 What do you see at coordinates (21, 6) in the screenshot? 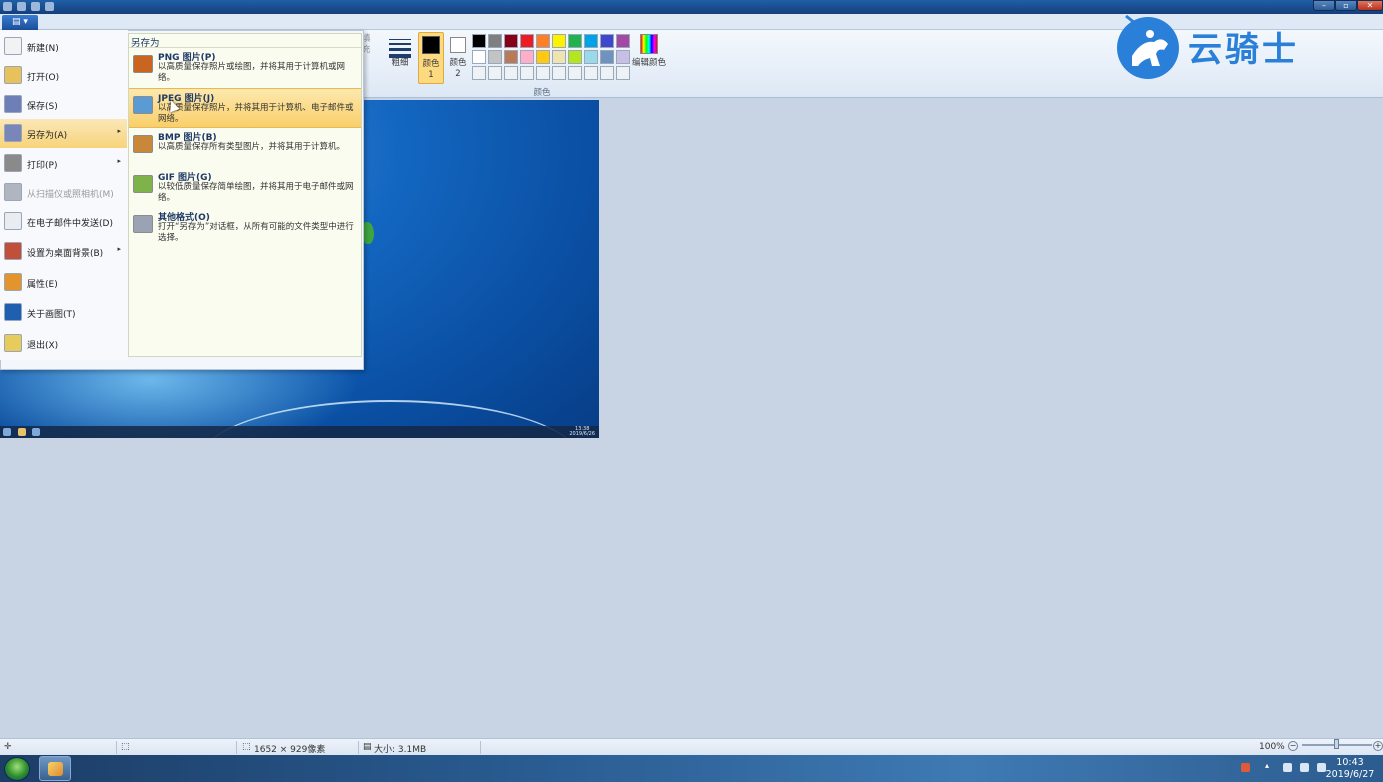
I see `quick-save-icon` at bounding box center [21, 6].